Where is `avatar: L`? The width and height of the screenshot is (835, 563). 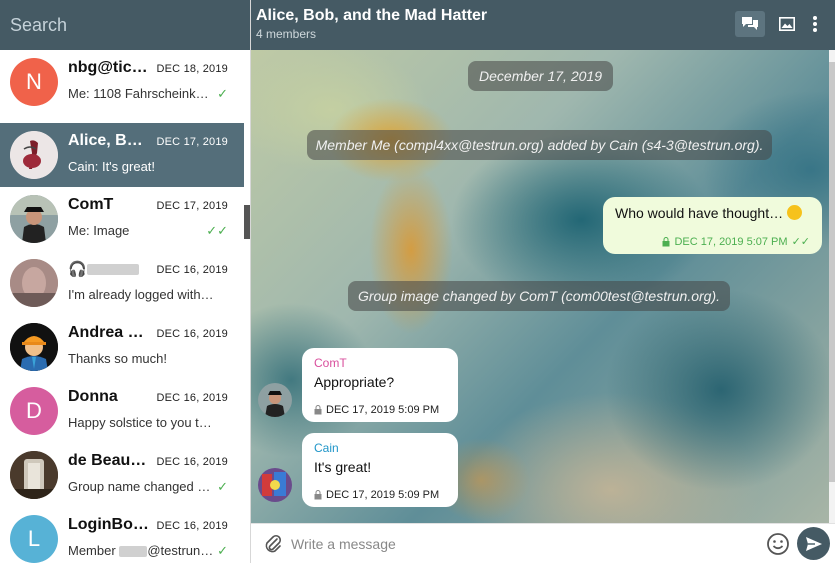 avatar: L is located at coordinates (34, 539).